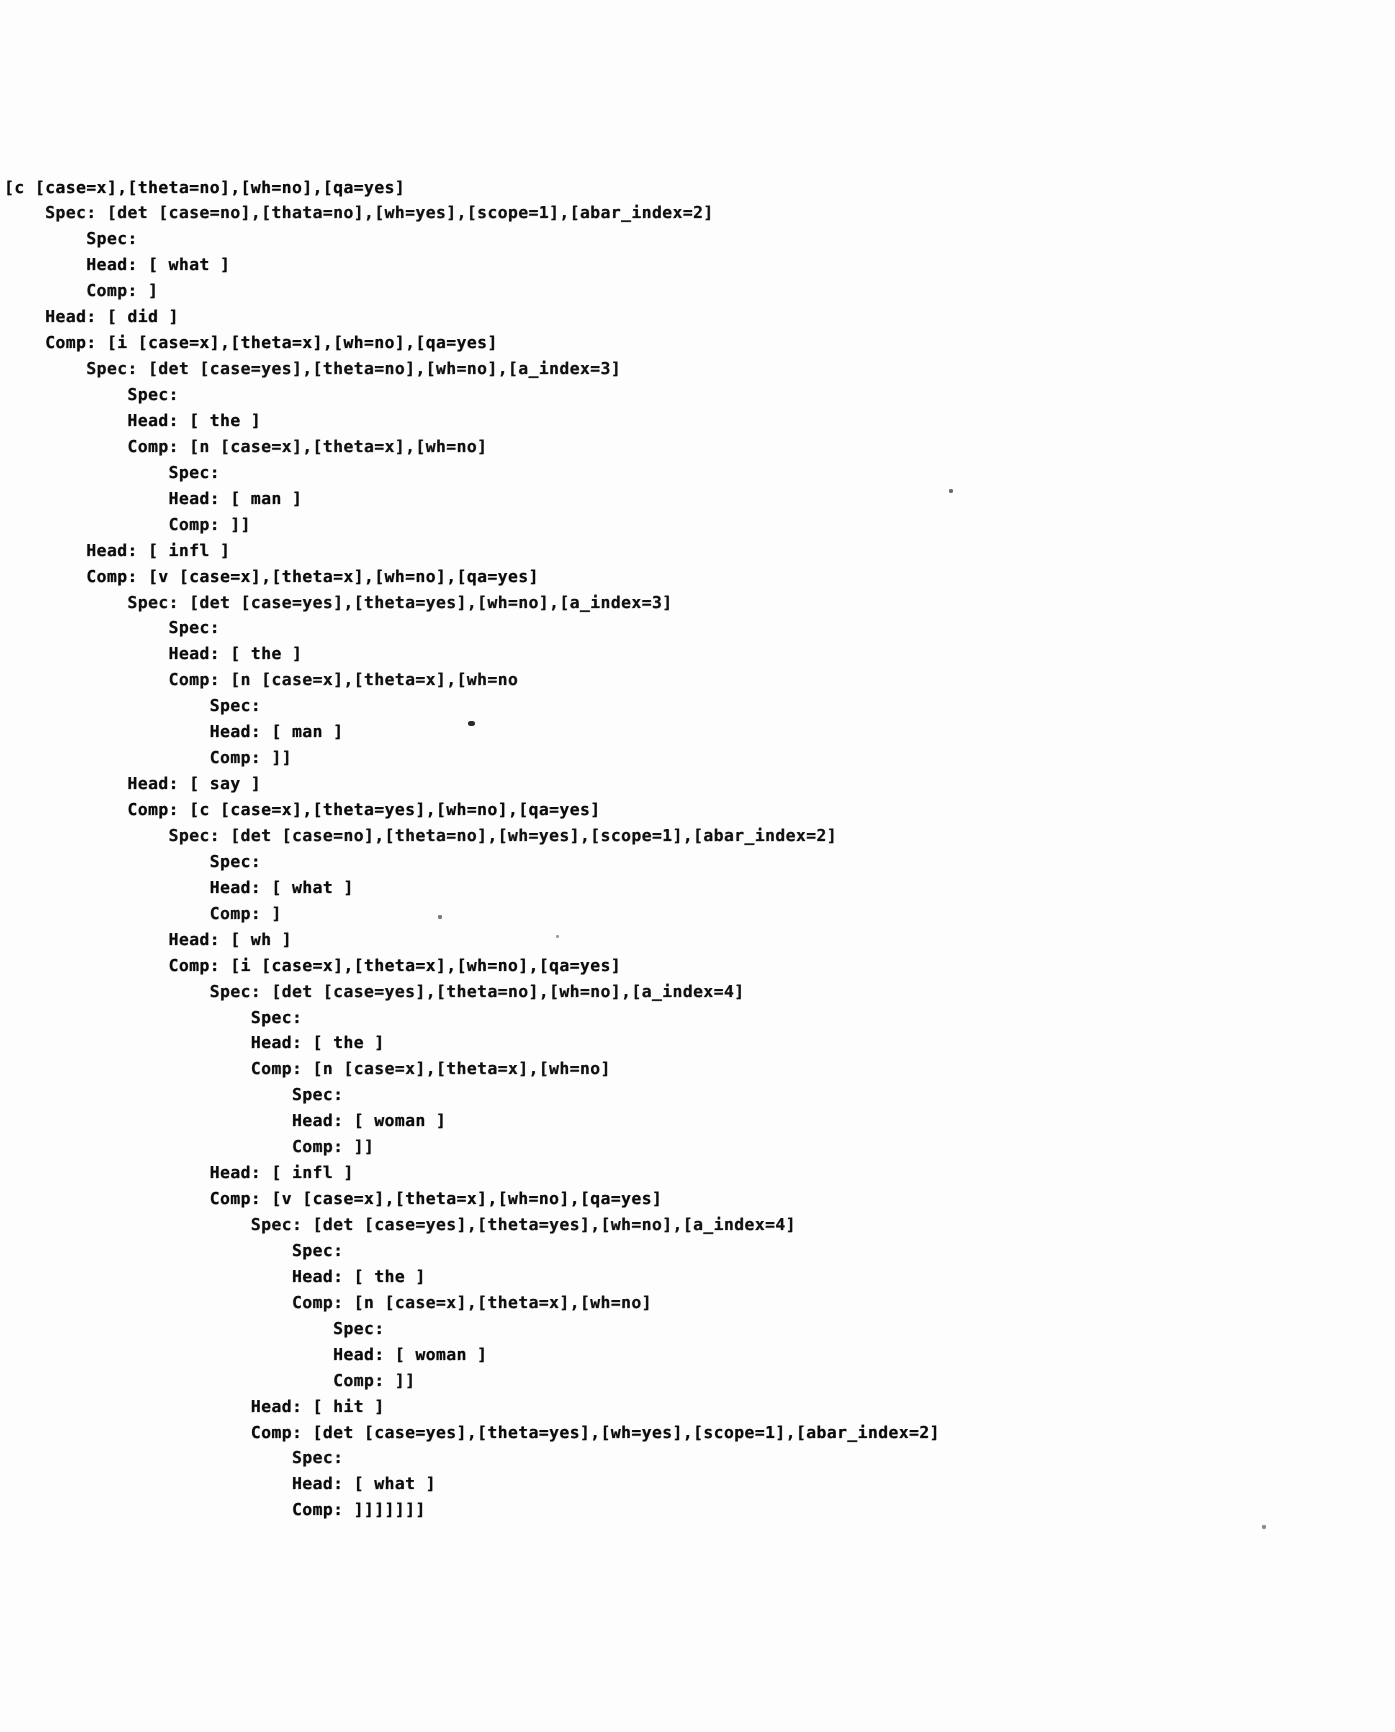 This screenshot has height=1732, width=1395. Describe the element at coordinates (133, 784) in the screenshot. I see `parse-tree-line: Head: [ say ]` at that location.